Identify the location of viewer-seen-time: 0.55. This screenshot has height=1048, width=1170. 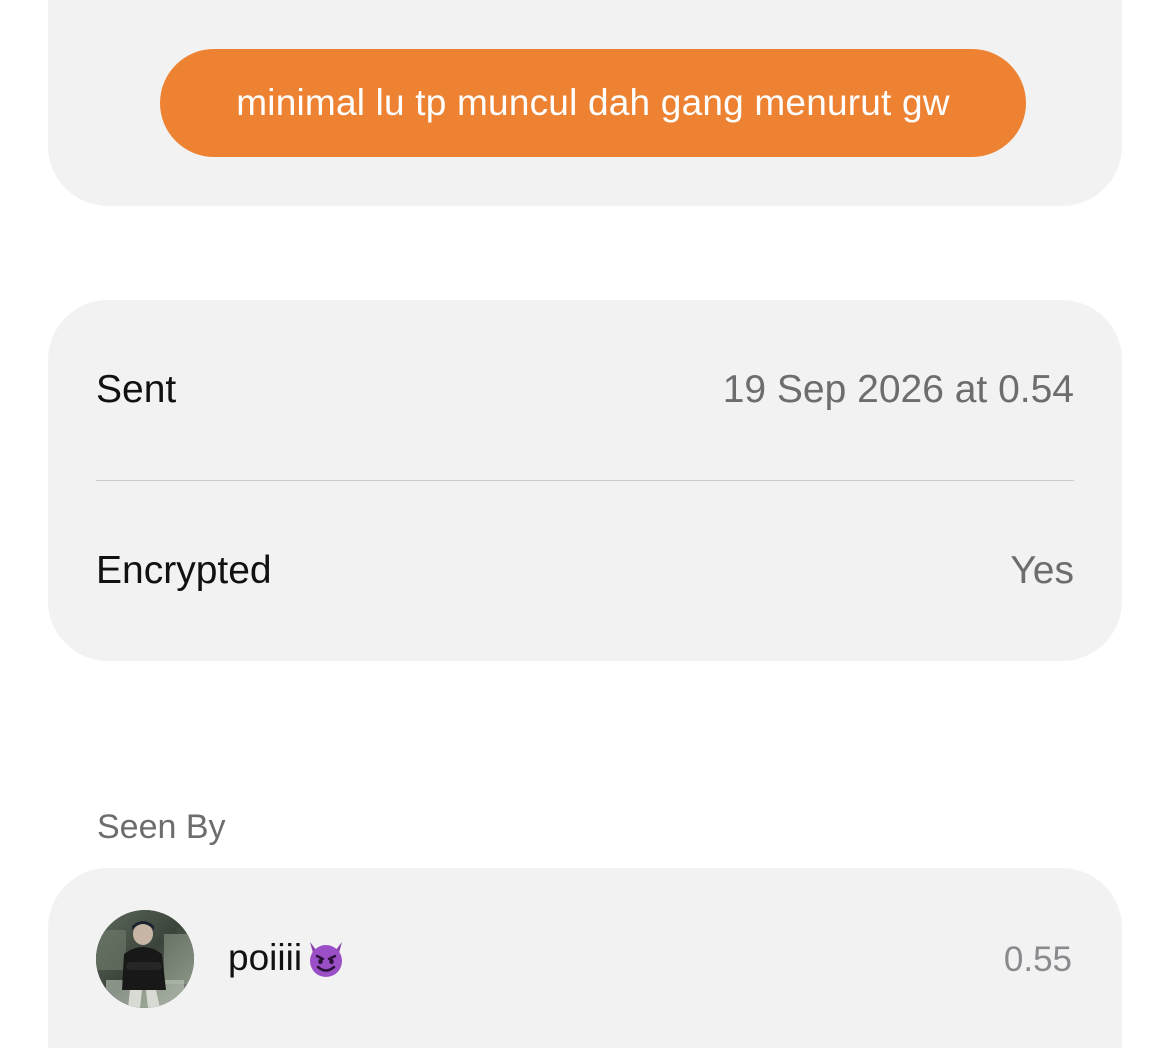
(1037, 959).